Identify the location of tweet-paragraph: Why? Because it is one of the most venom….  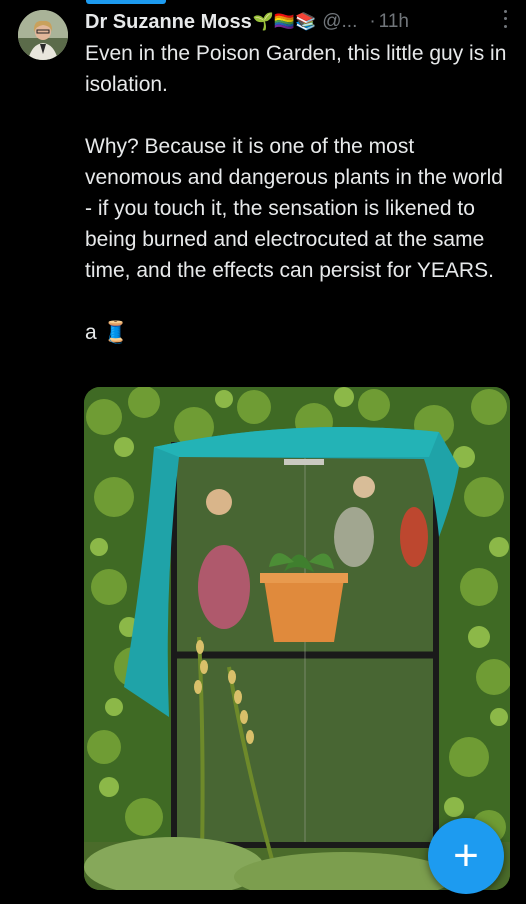
(294, 208).